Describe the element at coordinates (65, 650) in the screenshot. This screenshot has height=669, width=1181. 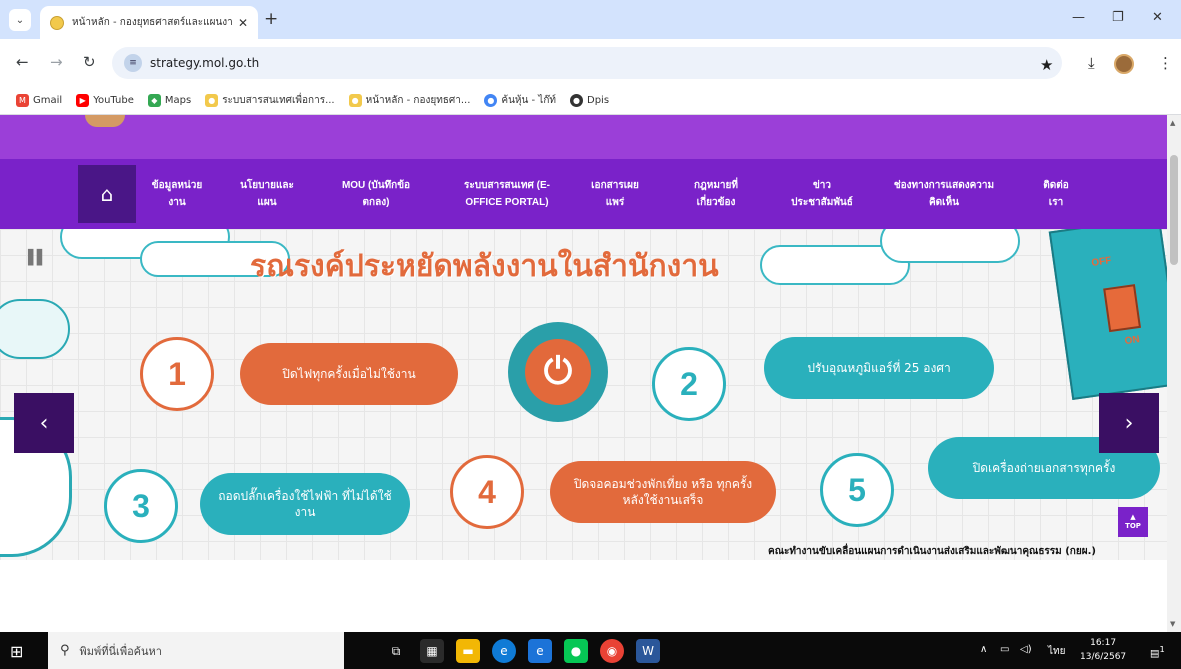
I see `search-icon: ⚲` at that location.